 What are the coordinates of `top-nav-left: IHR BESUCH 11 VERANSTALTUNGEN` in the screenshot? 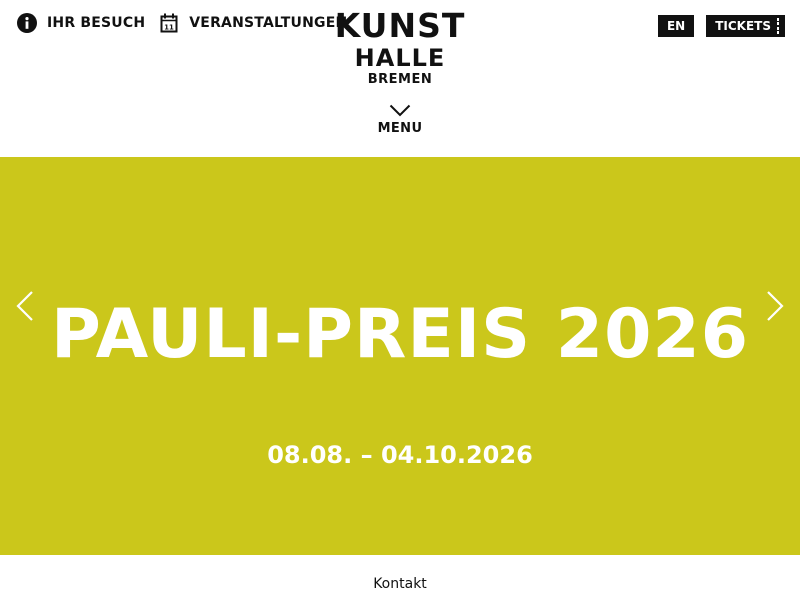 It's located at (189, 23).